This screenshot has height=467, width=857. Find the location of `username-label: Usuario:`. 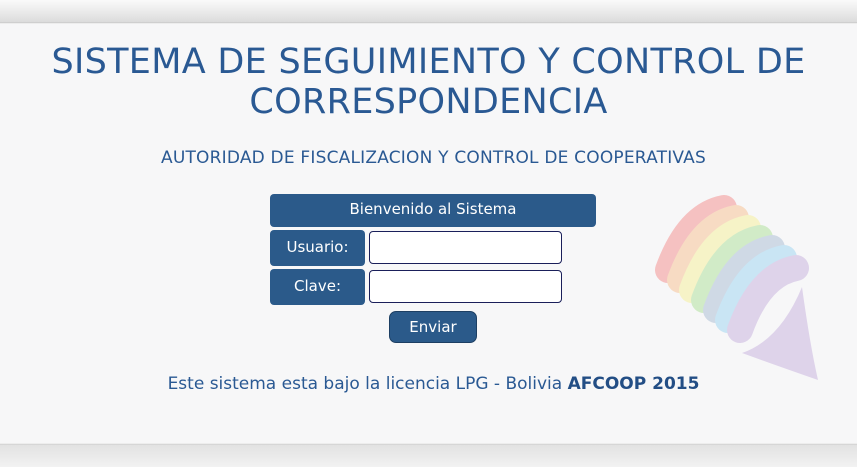

username-label: Usuario: is located at coordinates (317, 248).